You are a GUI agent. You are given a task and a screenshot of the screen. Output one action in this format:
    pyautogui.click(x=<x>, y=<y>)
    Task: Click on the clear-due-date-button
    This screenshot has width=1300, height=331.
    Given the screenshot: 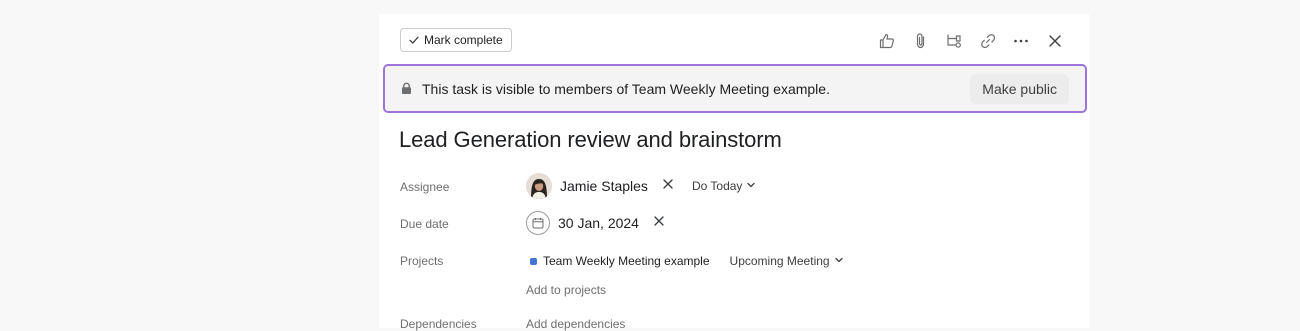 What is the action you would take?
    pyautogui.click(x=659, y=223)
    